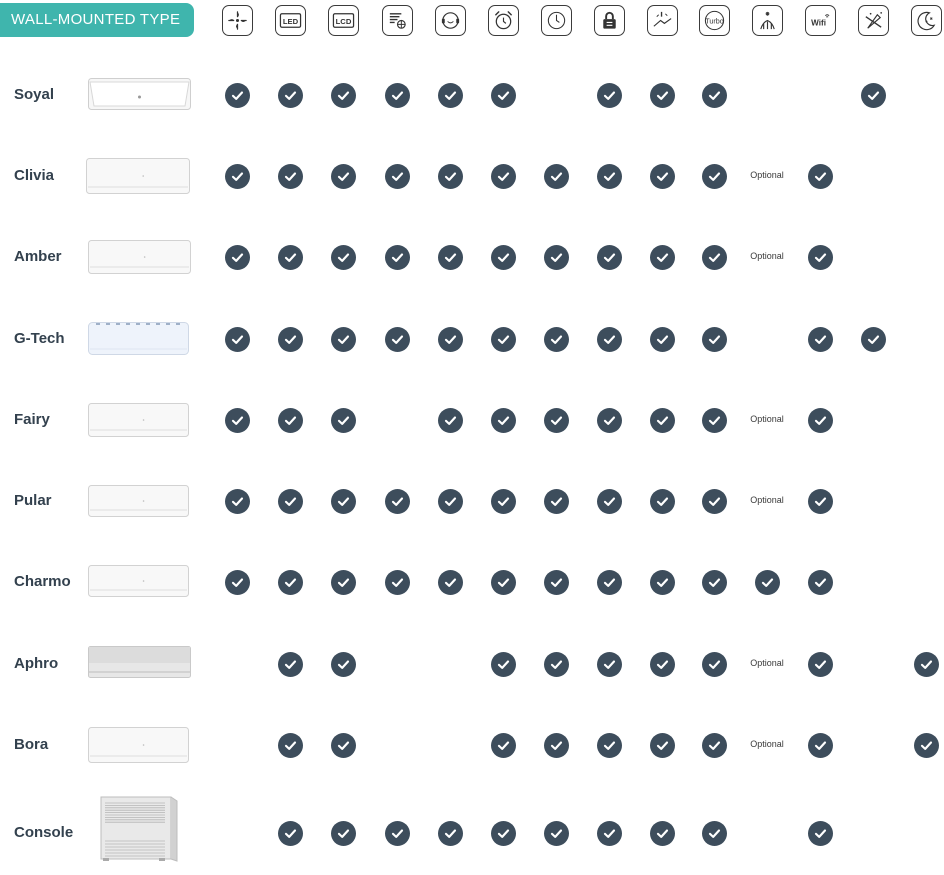  Describe the element at coordinates (31, 744) in the screenshot. I see `model-name: Bora` at that location.